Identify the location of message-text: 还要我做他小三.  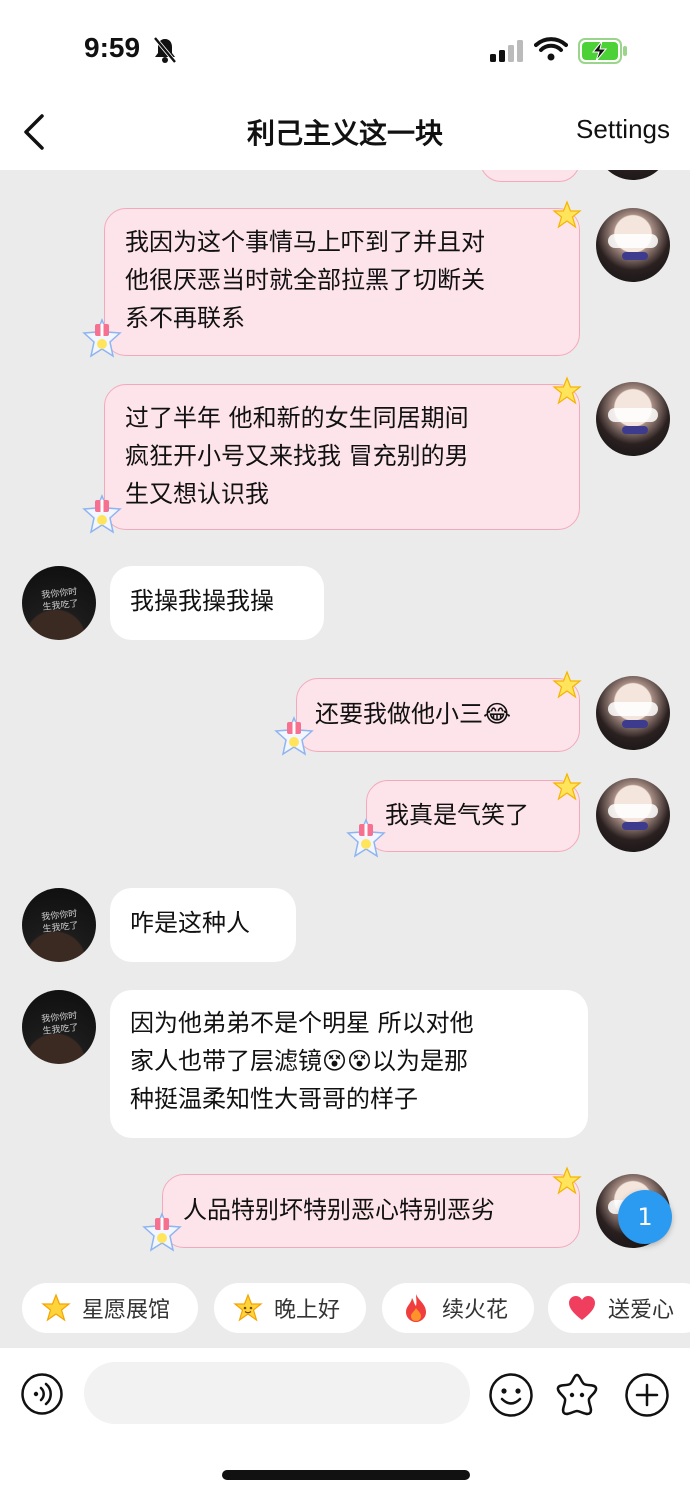
(399, 714).